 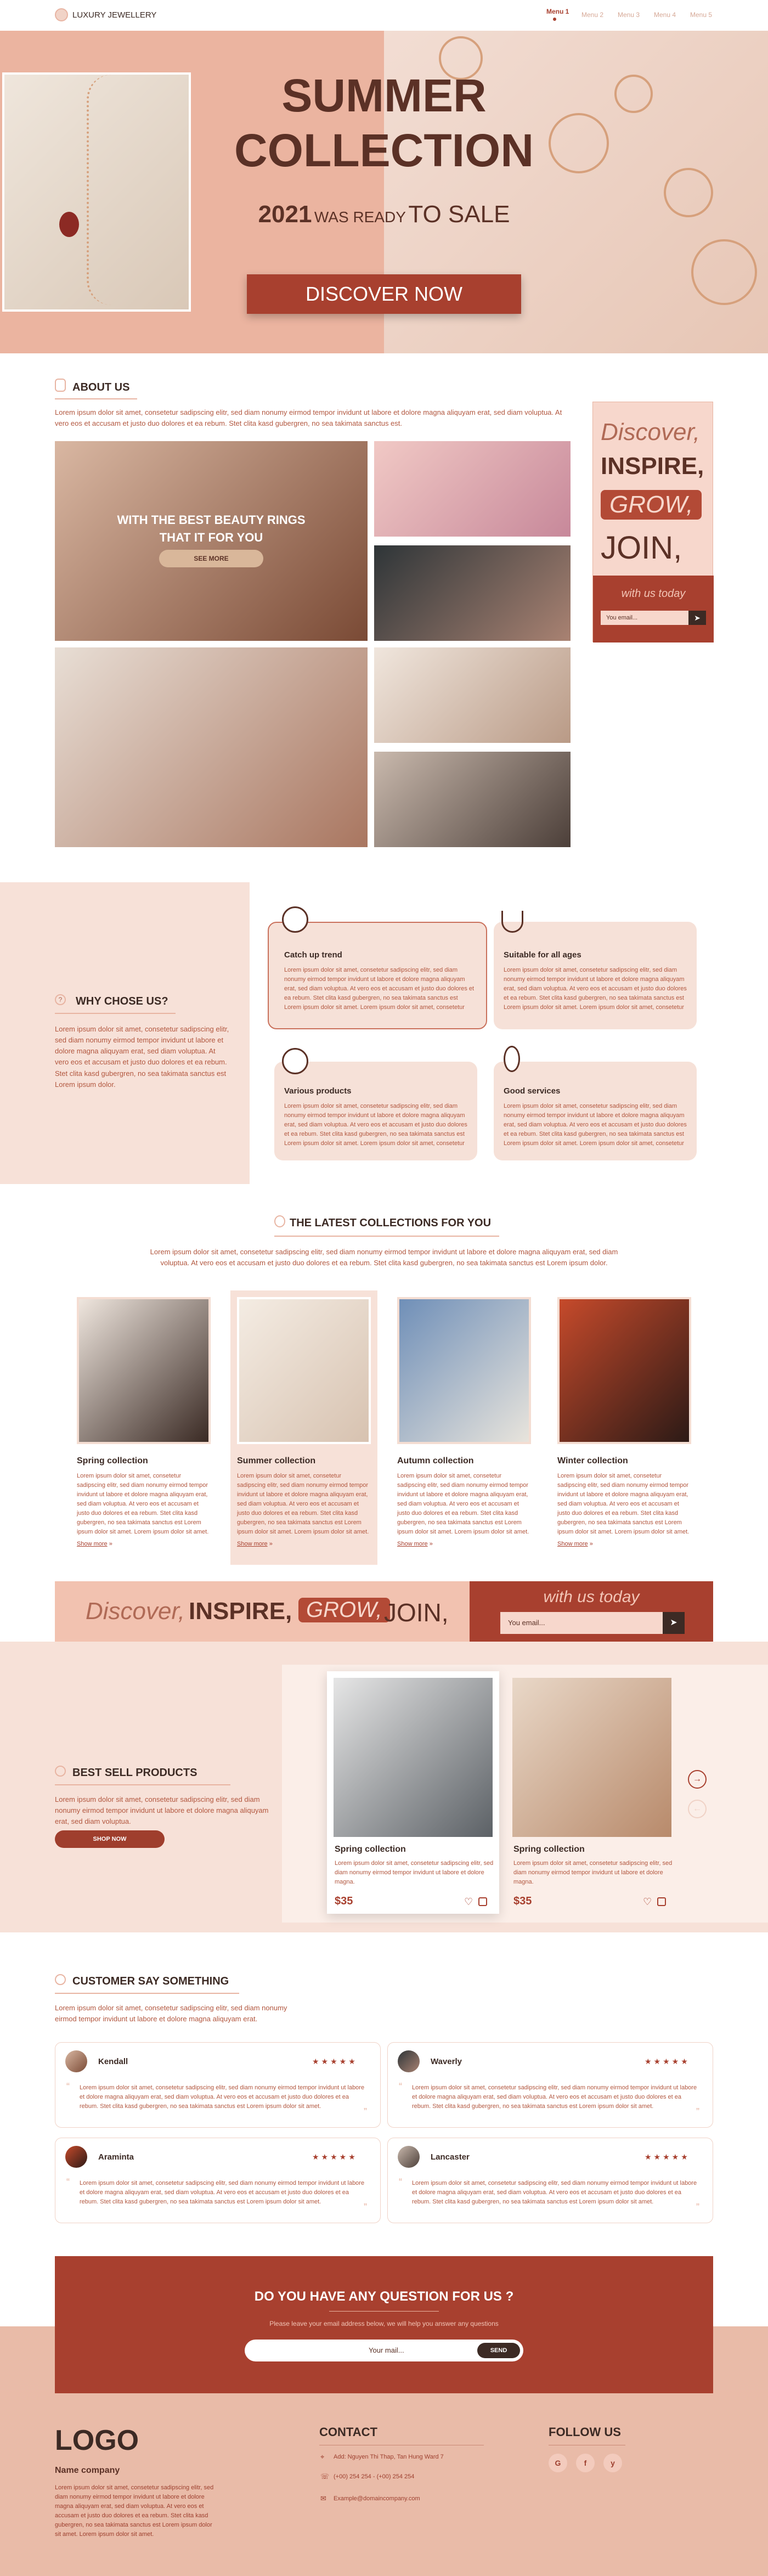 What do you see at coordinates (697, 1780) in the screenshot?
I see `carousel-next-icon: →` at bounding box center [697, 1780].